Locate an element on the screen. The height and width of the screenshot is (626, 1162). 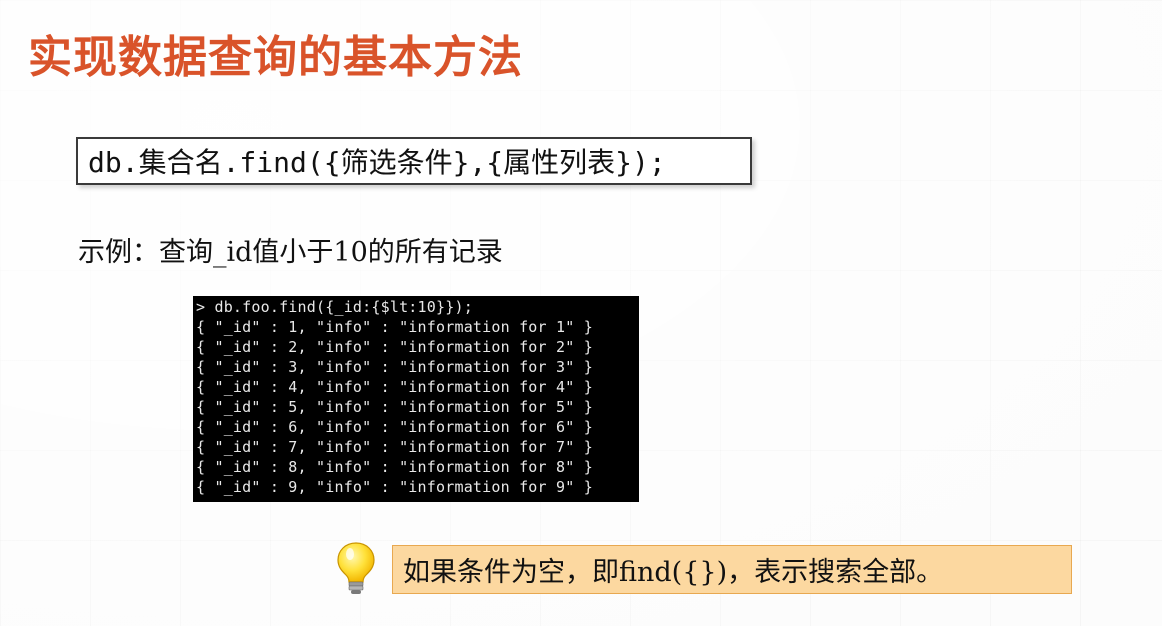
slide-title: 实现数据查询的基本方法 is located at coordinates (275, 57).